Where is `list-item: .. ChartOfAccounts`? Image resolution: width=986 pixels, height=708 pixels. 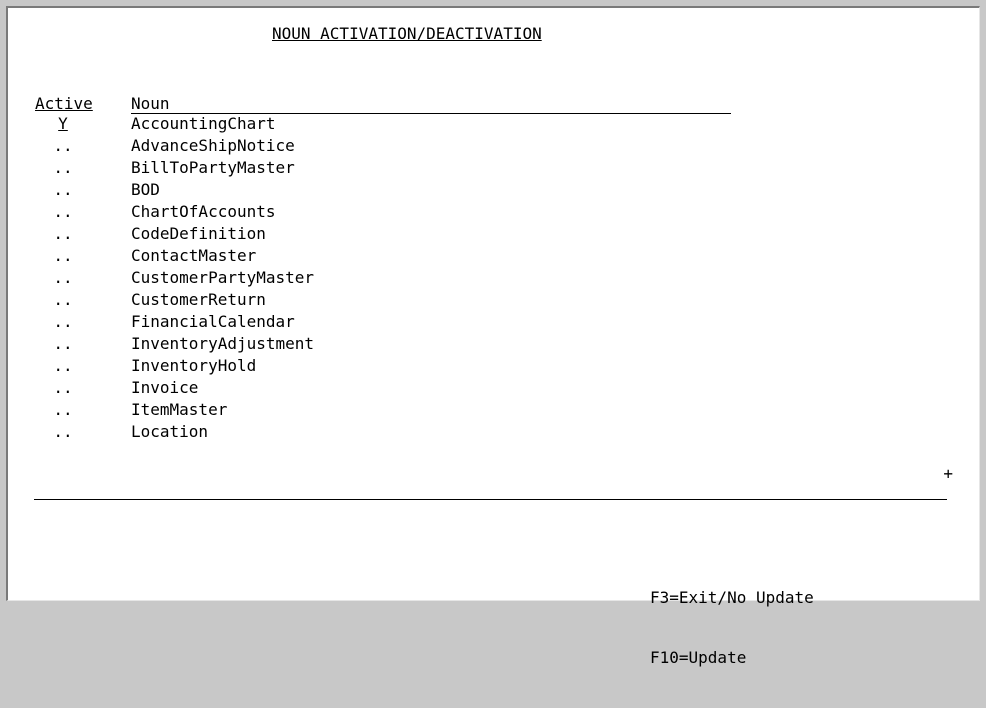 list-item: .. ChartOfAccounts is located at coordinates (488, 213).